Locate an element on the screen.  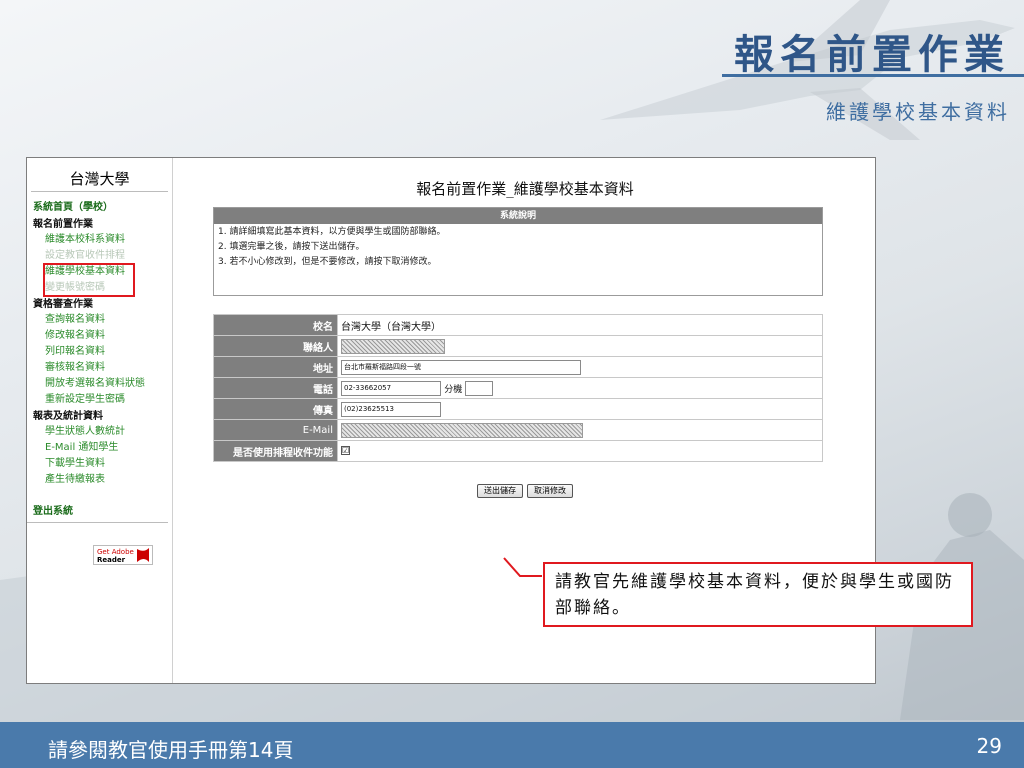
get-adobe-reader-badge: Get Adobe Reader is located at coordinates (123, 555).